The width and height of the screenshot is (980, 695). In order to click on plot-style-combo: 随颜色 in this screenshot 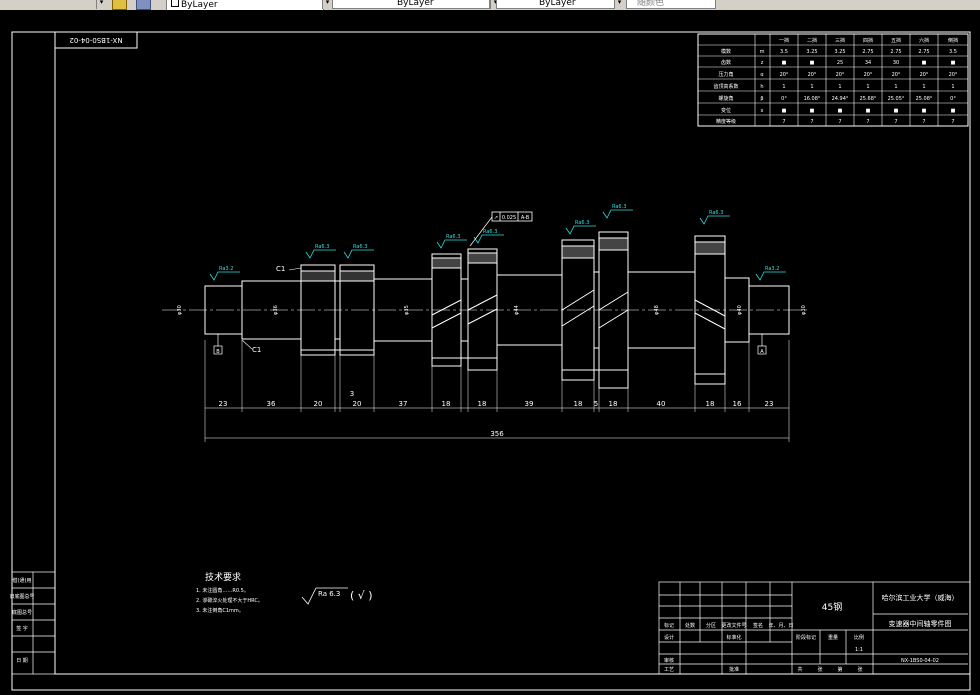, I will do `click(671, 4)`.